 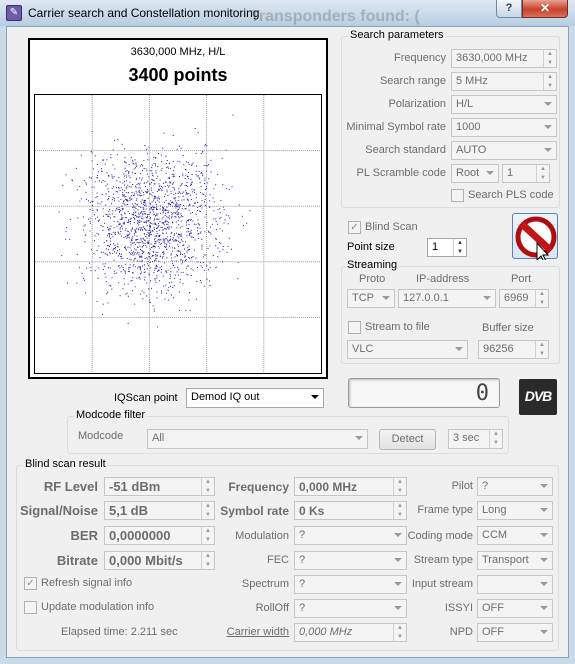 What do you see at coordinates (447, 298) in the screenshot?
I see `ip-address-combo: 127.0.0.1` at bounding box center [447, 298].